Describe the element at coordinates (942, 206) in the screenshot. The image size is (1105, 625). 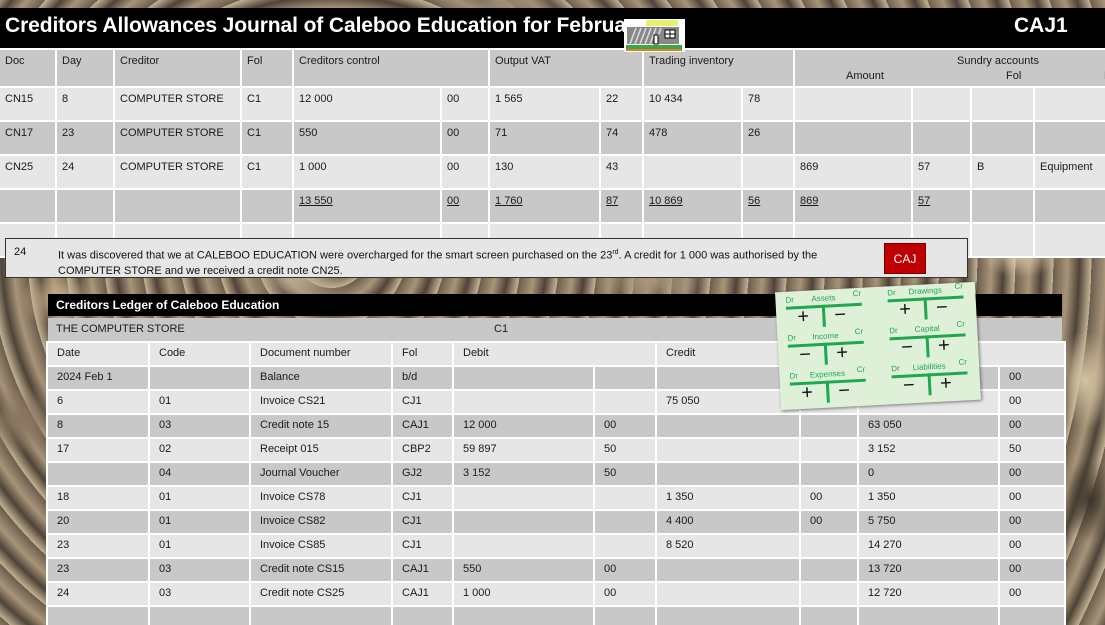
I see `total-sundry-amount-cents: 57` at that location.